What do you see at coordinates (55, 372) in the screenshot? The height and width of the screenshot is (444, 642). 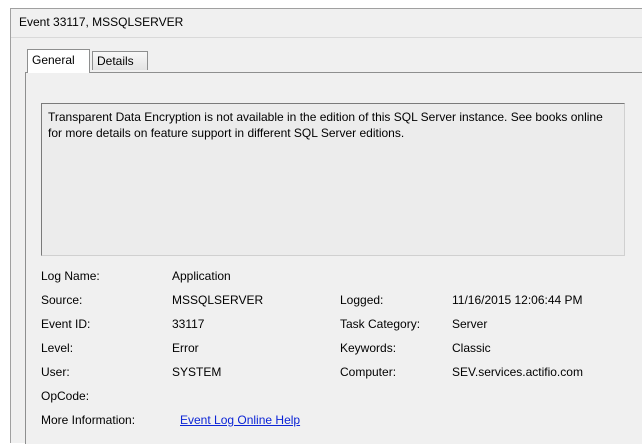 I see `user-label: User:` at bounding box center [55, 372].